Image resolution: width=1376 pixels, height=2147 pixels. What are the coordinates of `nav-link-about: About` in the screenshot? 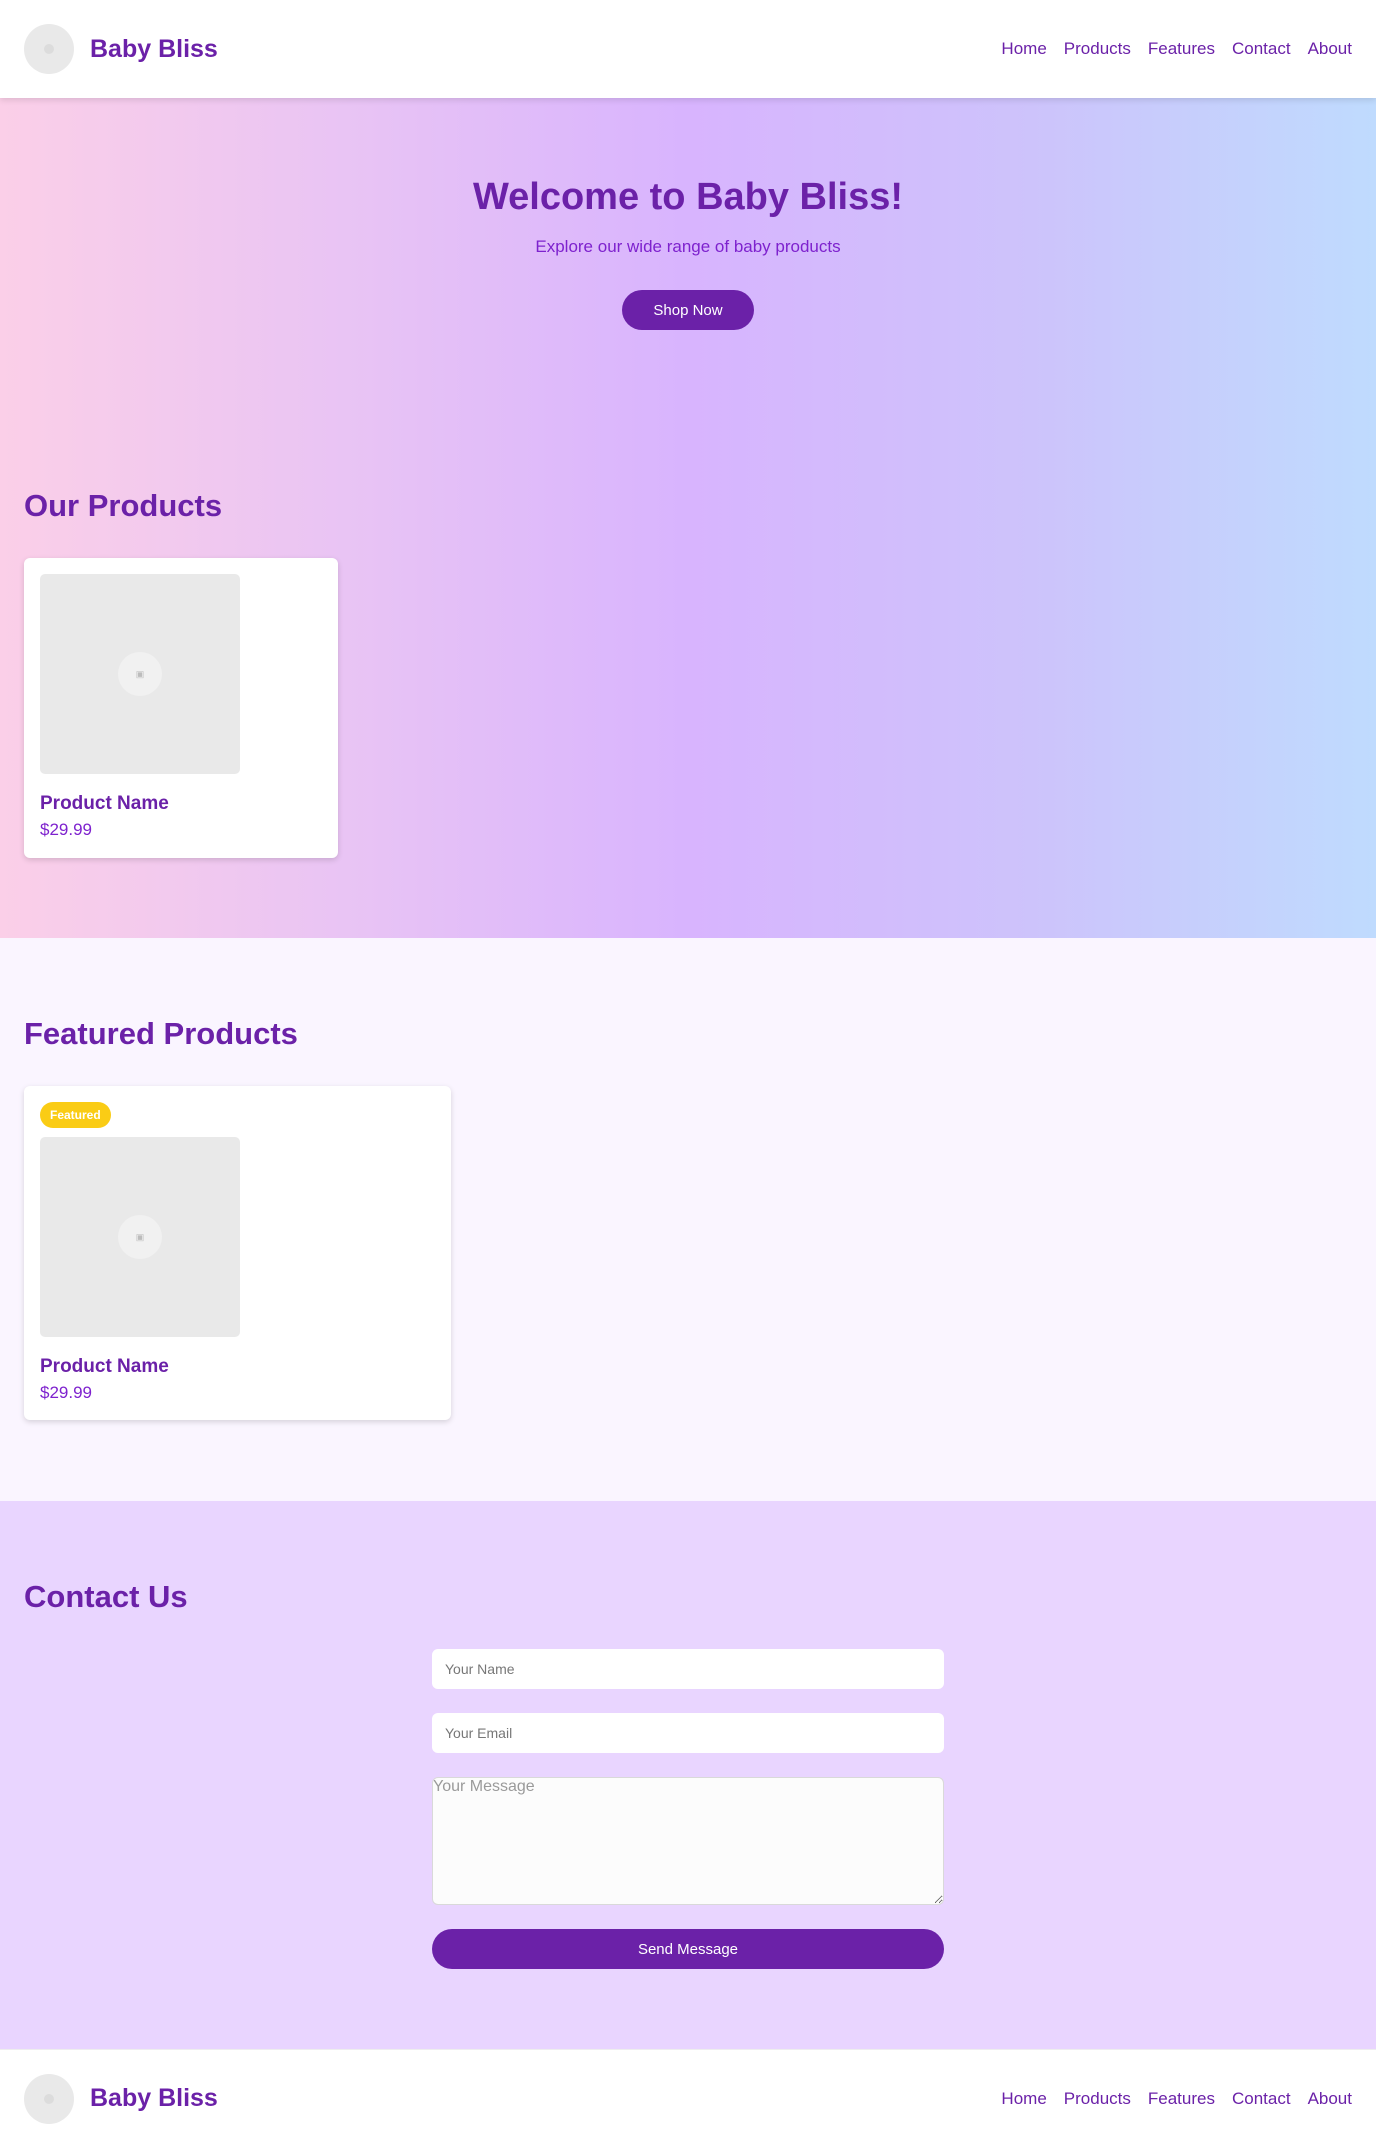 It's located at (1330, 49).